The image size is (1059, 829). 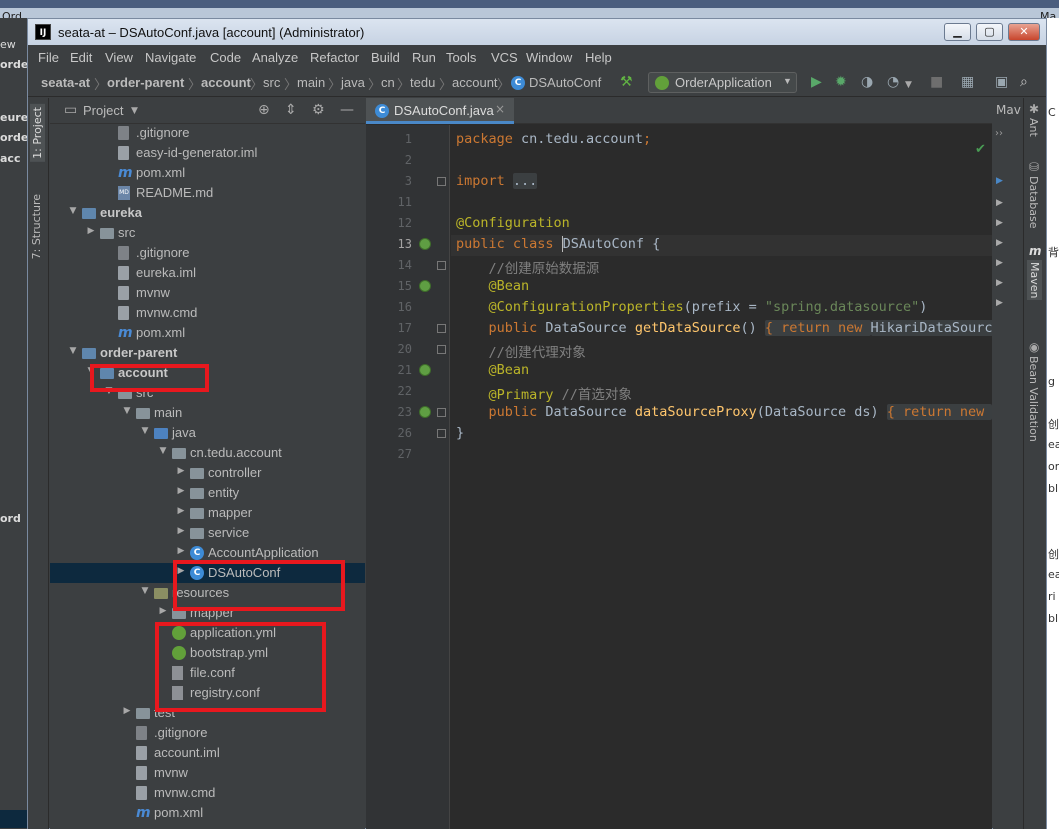 What do you see at coordinates (334, 57) in the screenshot?
I see `menu-refactor: Refactor` at bounding box center [334, 57].